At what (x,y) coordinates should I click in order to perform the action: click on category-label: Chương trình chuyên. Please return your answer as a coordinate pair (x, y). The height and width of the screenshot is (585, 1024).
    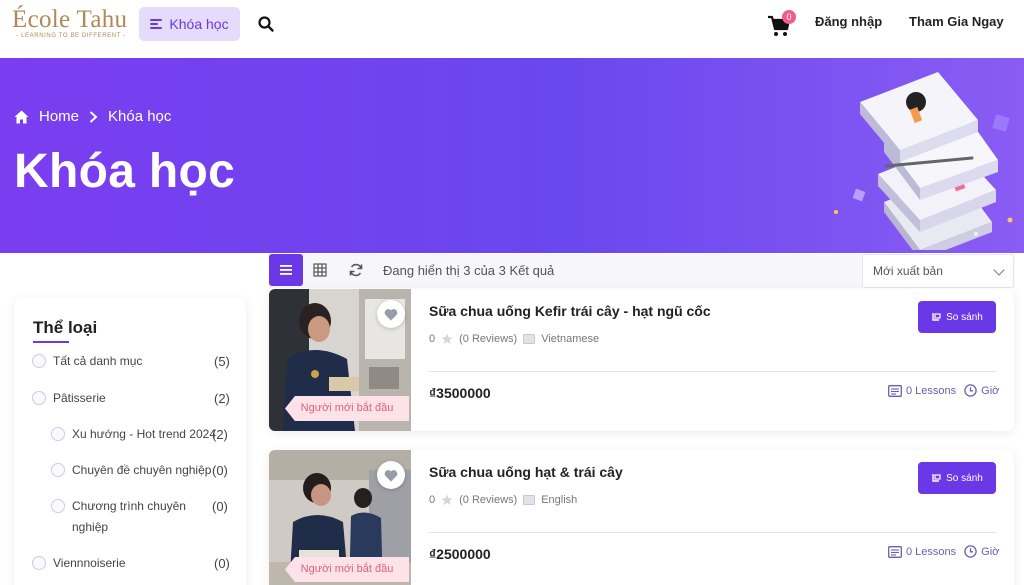
    Looking at the image, I should click on (129, 506).